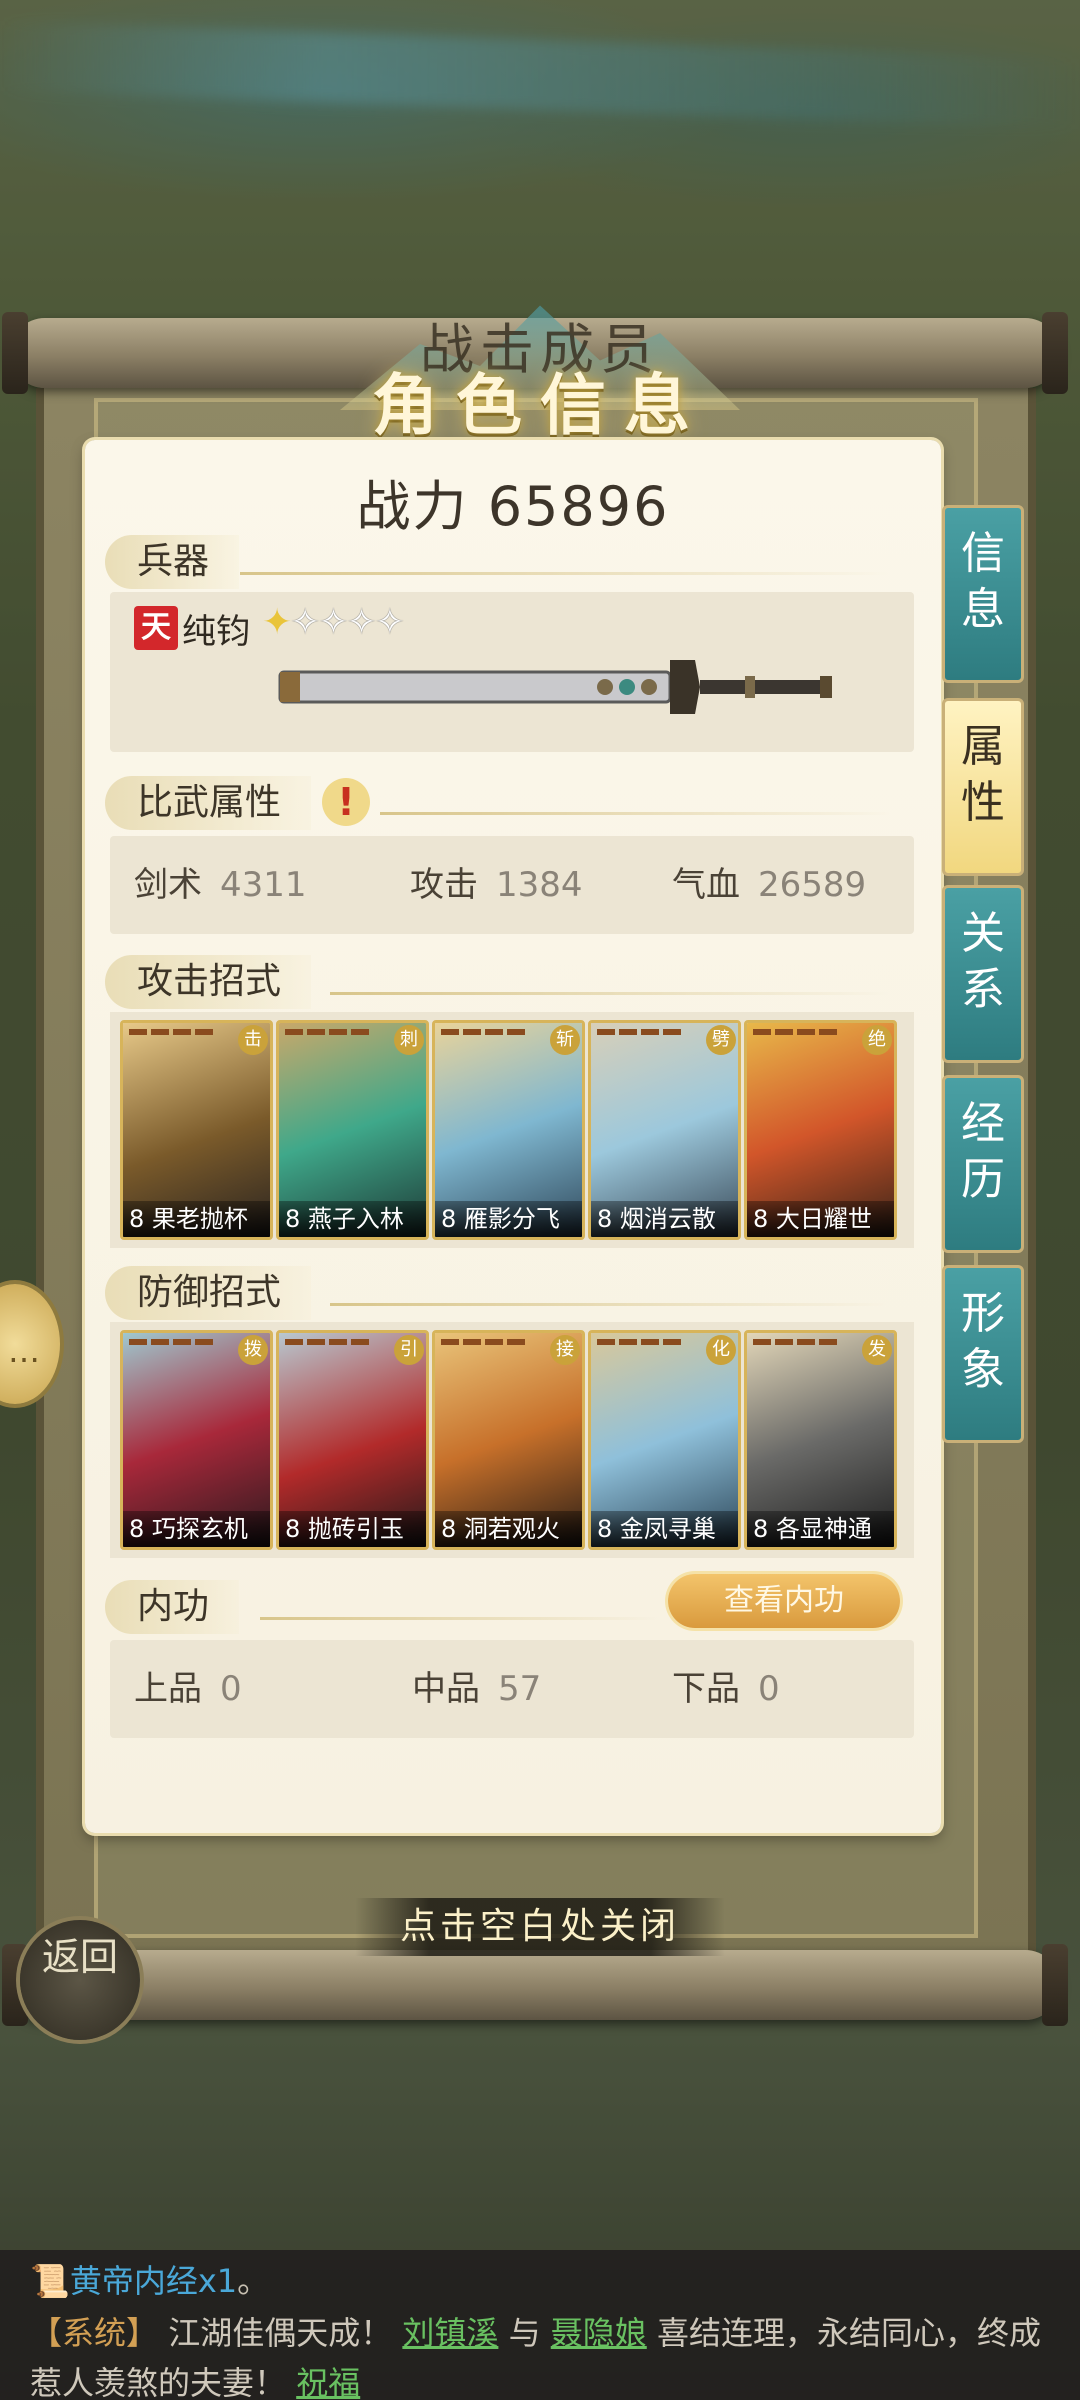 The image size is (1080, 2400). Describe the element at coordinates (664, 1440) in the screenshot. I see `move-card: 化8 金凤寻巢` at that location.